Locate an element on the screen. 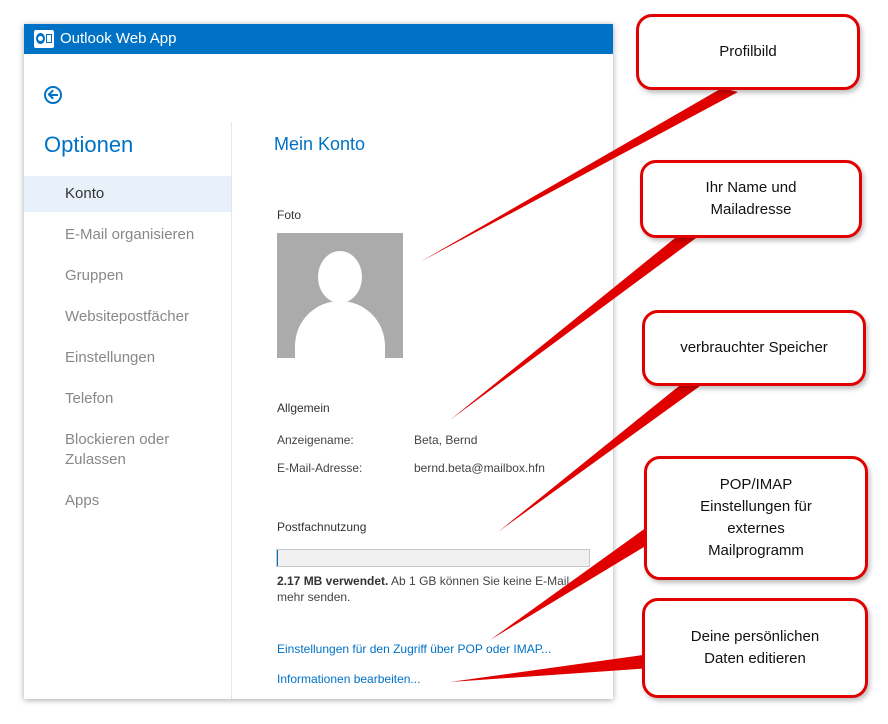 The image size is (888, 724). callout-personal-data: Deine persönlichen Daten editieren is located at coordinates (755, 648).